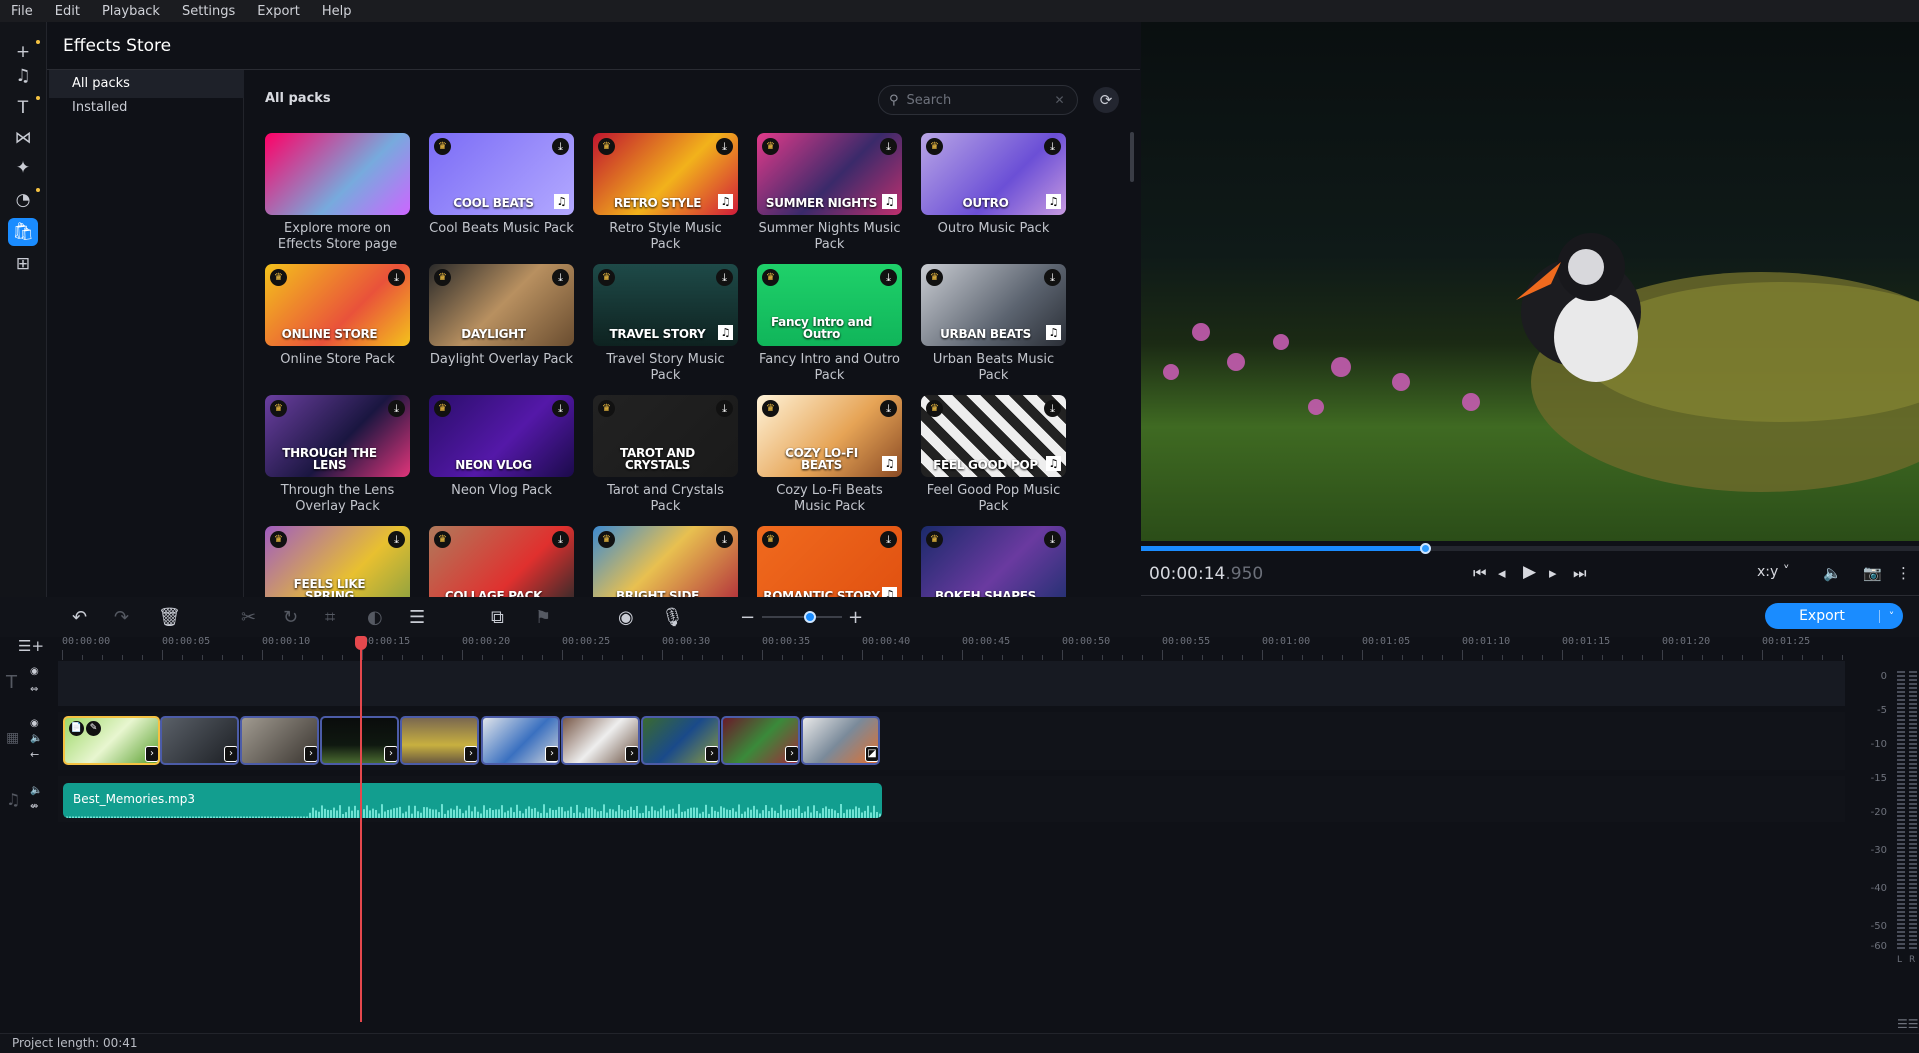 The height and width of the screenshot is (1053, 1919). What do you see at coordinates (248, 617) in the screenshot?
I see `cut-icon: ✂` at bounding box center [248, 617].